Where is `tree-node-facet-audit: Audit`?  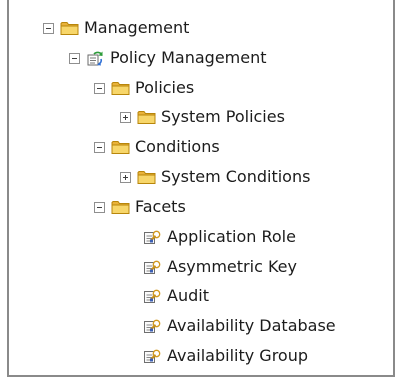 tree-node-facet-audit: Audit is located at coordinates (176, 296).